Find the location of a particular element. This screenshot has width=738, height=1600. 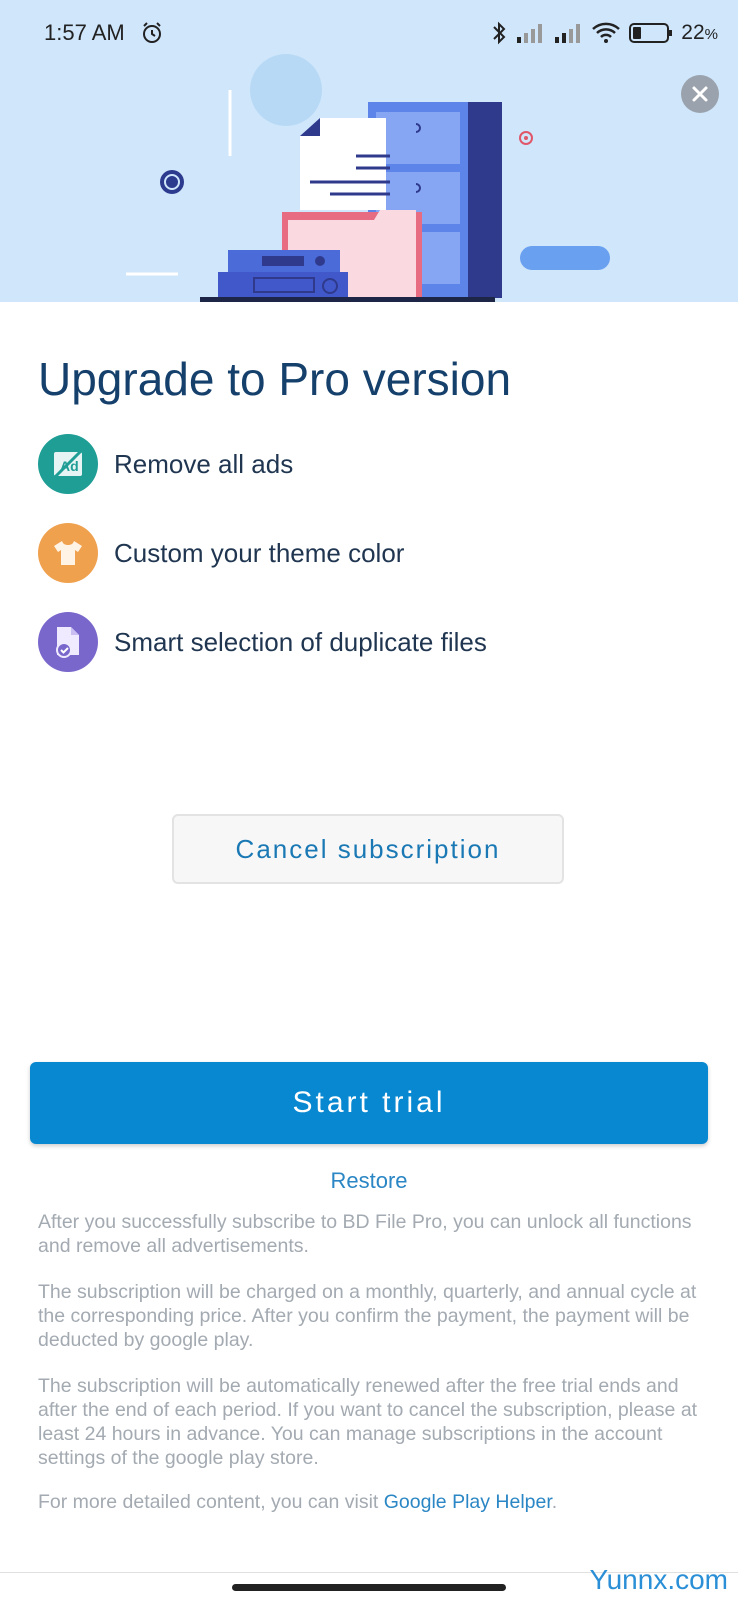

feature-remove-ads: Ad Remove all ads is located at coordinates (165, 464).